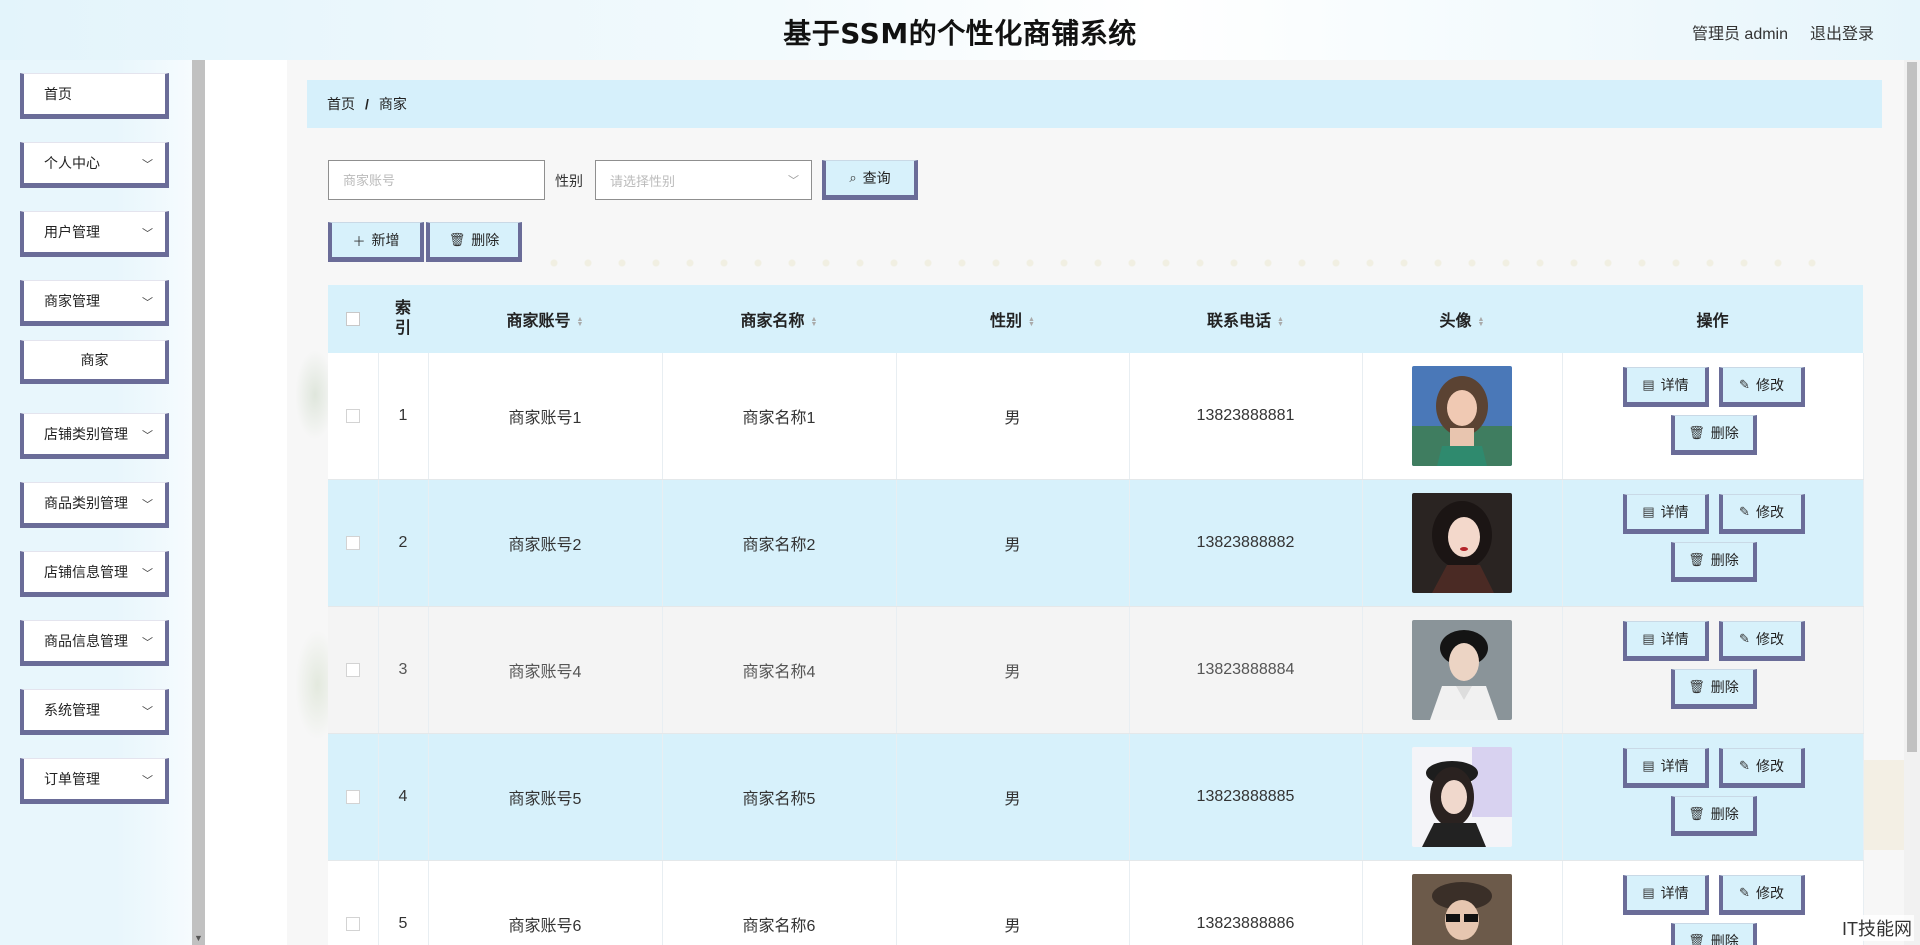  I want to click on batch-delete-button: 🗑 删除, so click(474, 242).